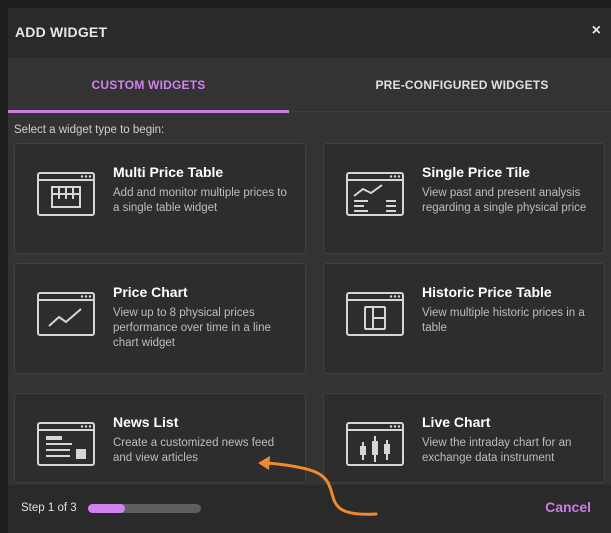 This screenshot has height=533, width=611. What do you see at coordinates (49, 508) in the screenshot?
I see `step-indicator: Step 1 of 3` at bounding box center [49, 508].